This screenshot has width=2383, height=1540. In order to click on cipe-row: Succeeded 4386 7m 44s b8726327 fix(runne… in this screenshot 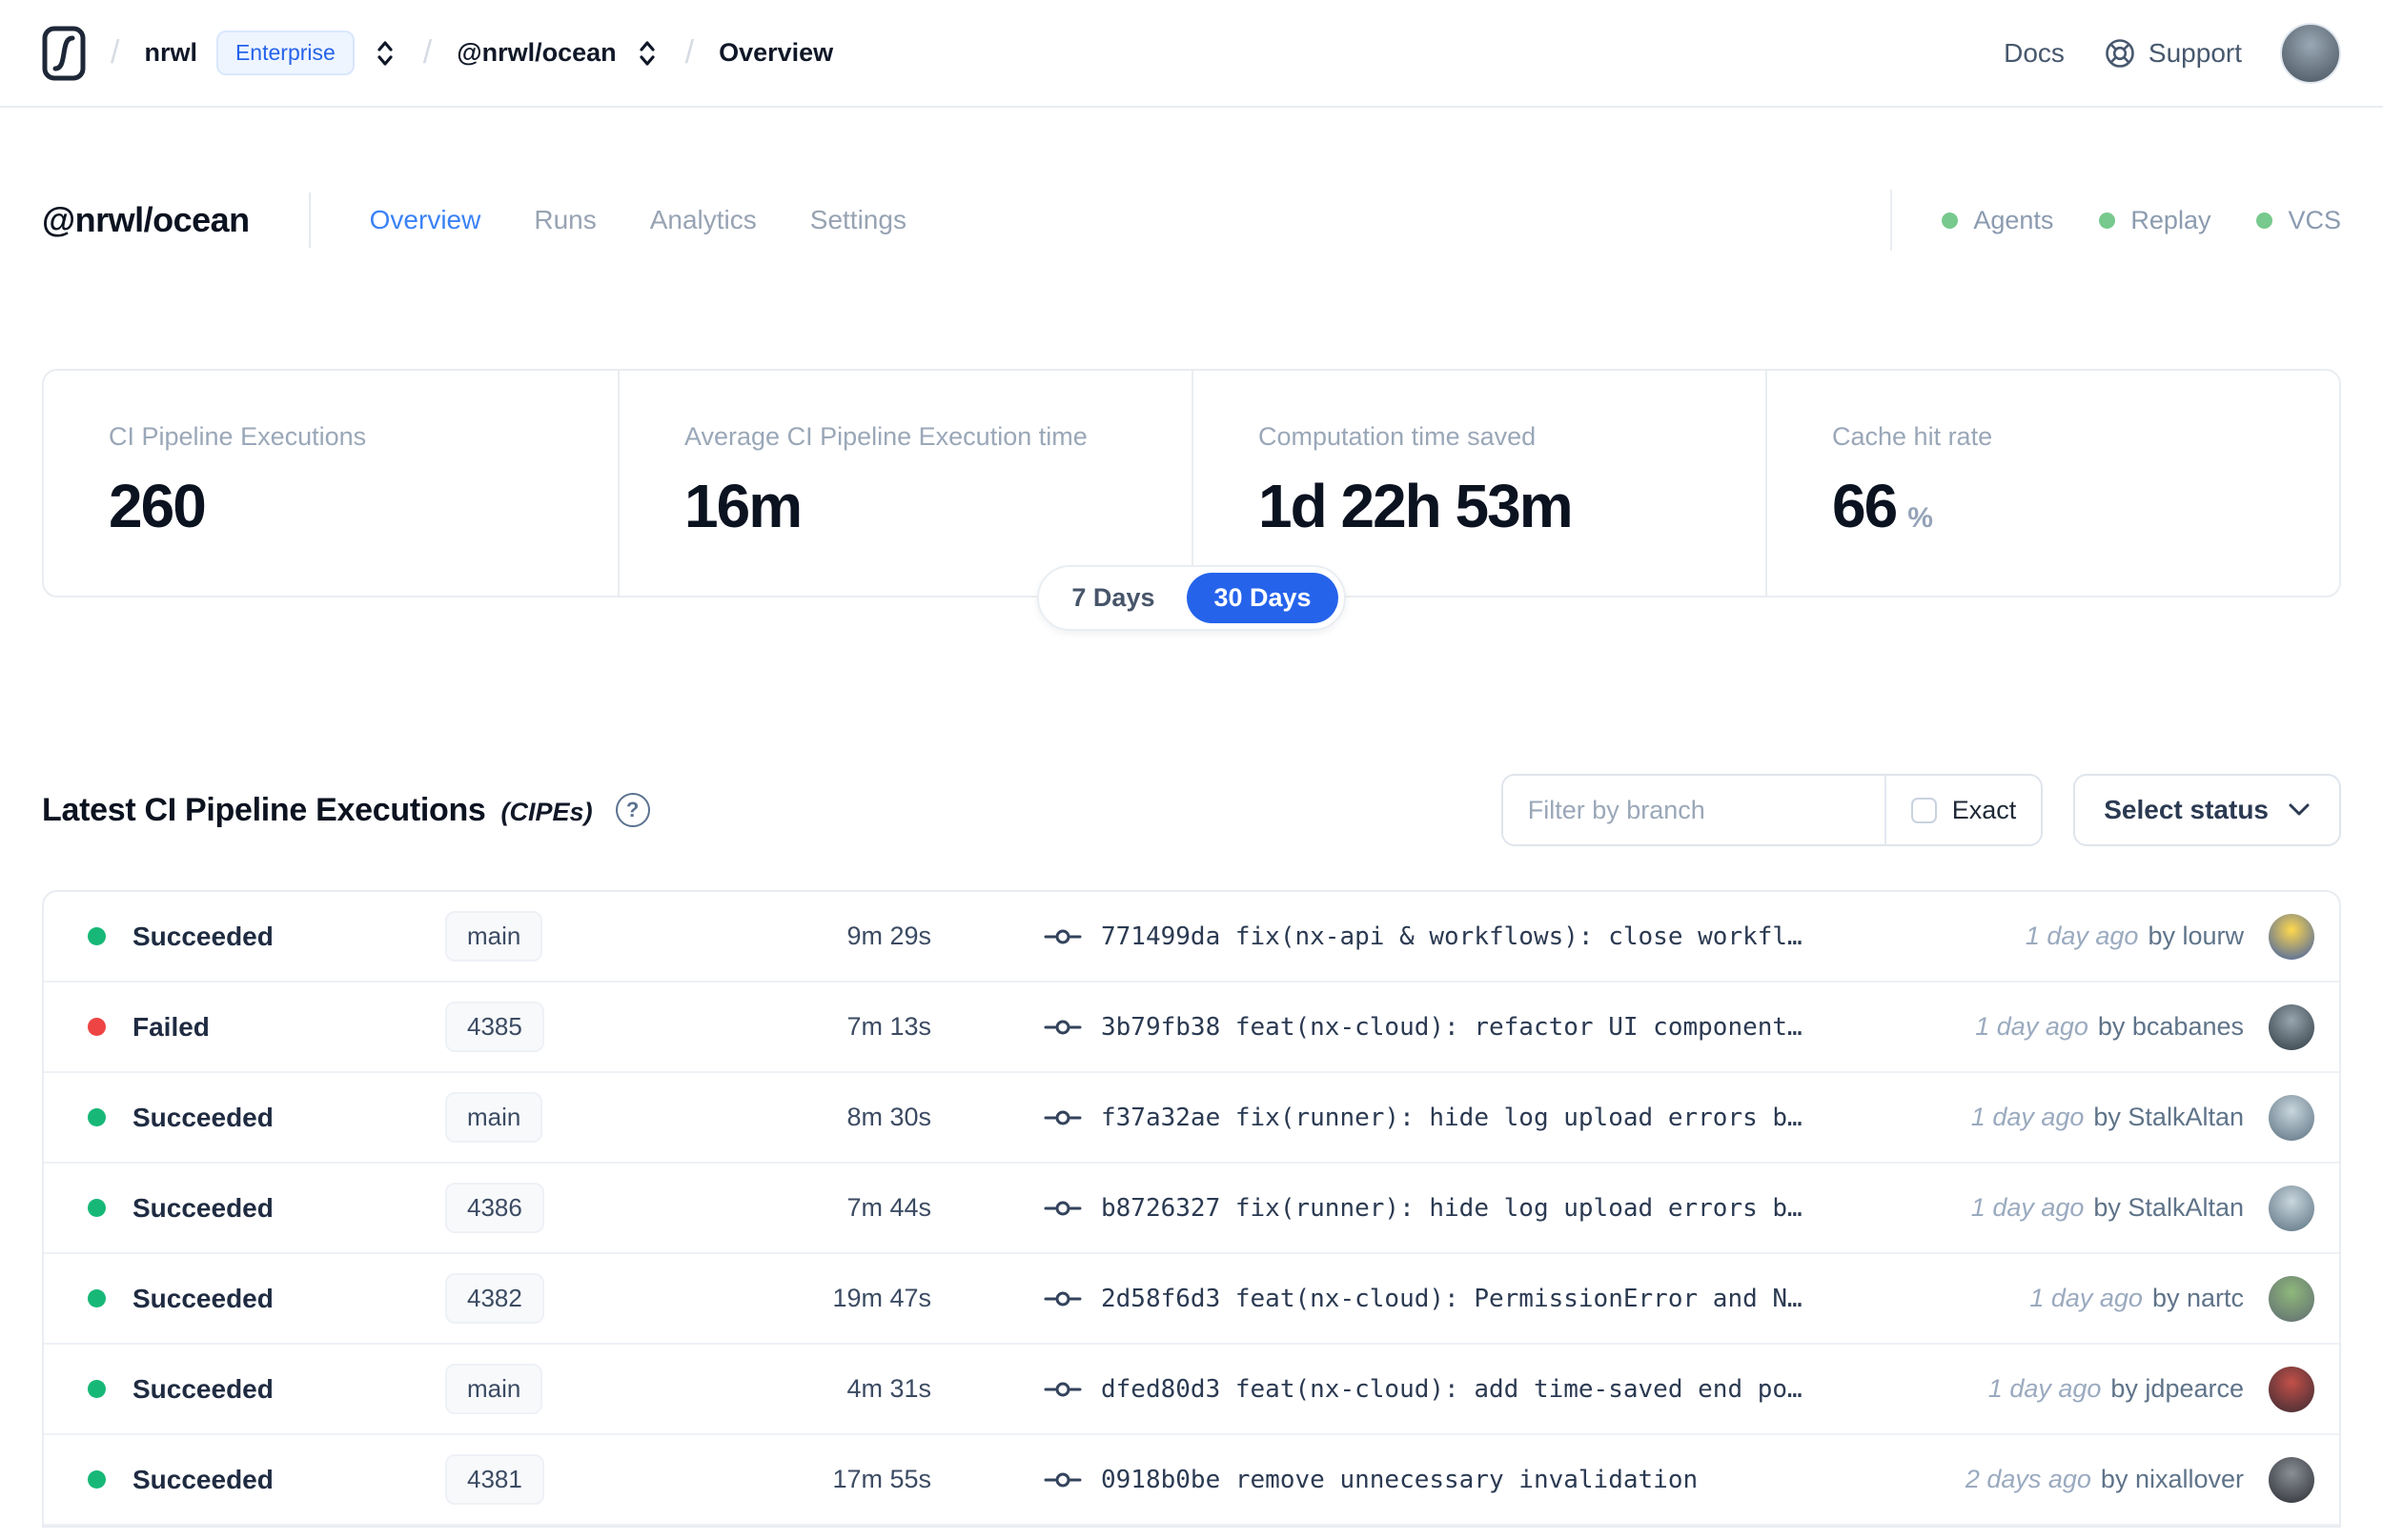, I will do `click(1191, 1209)`.